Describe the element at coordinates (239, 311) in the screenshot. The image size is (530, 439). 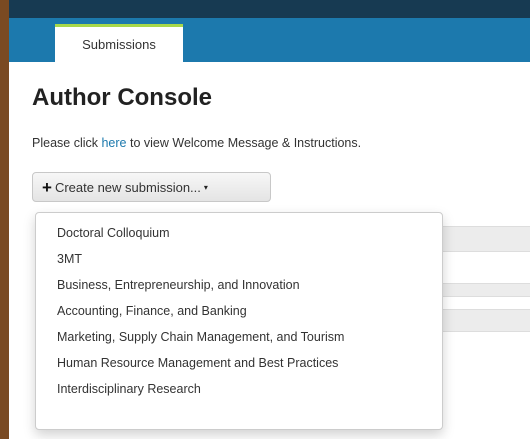
I see `dropdown-item-accounting: Accounting, Finance, and Banking` at that location.